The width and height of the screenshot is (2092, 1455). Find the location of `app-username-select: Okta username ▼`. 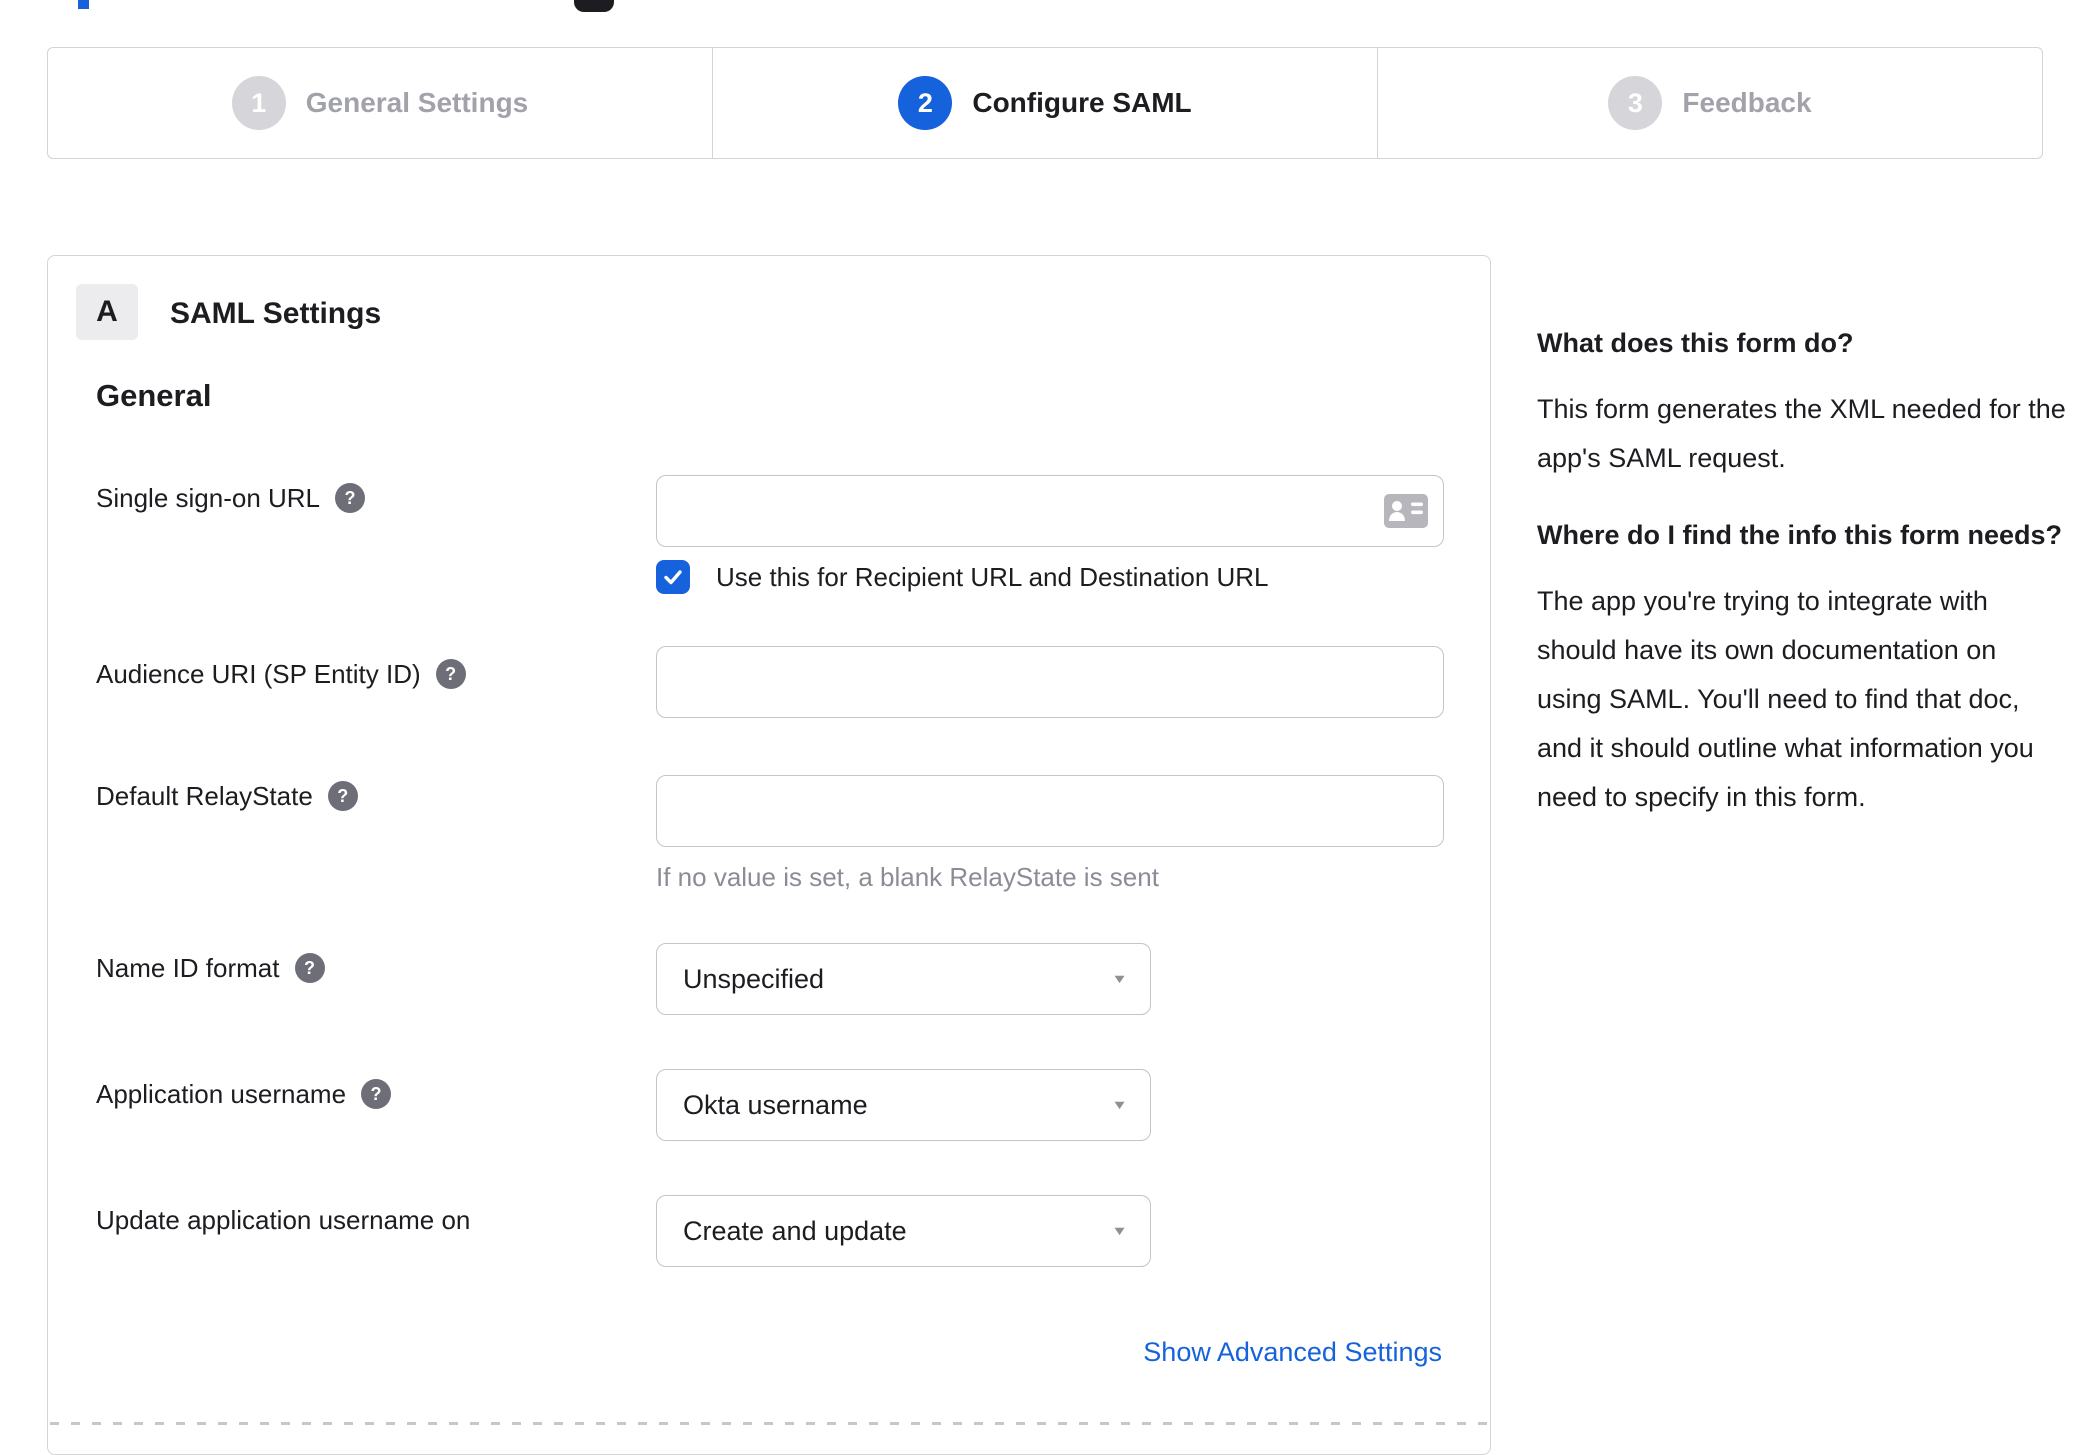

app-username-select: Okta username ▼ is located at coordinates (903, 1105).